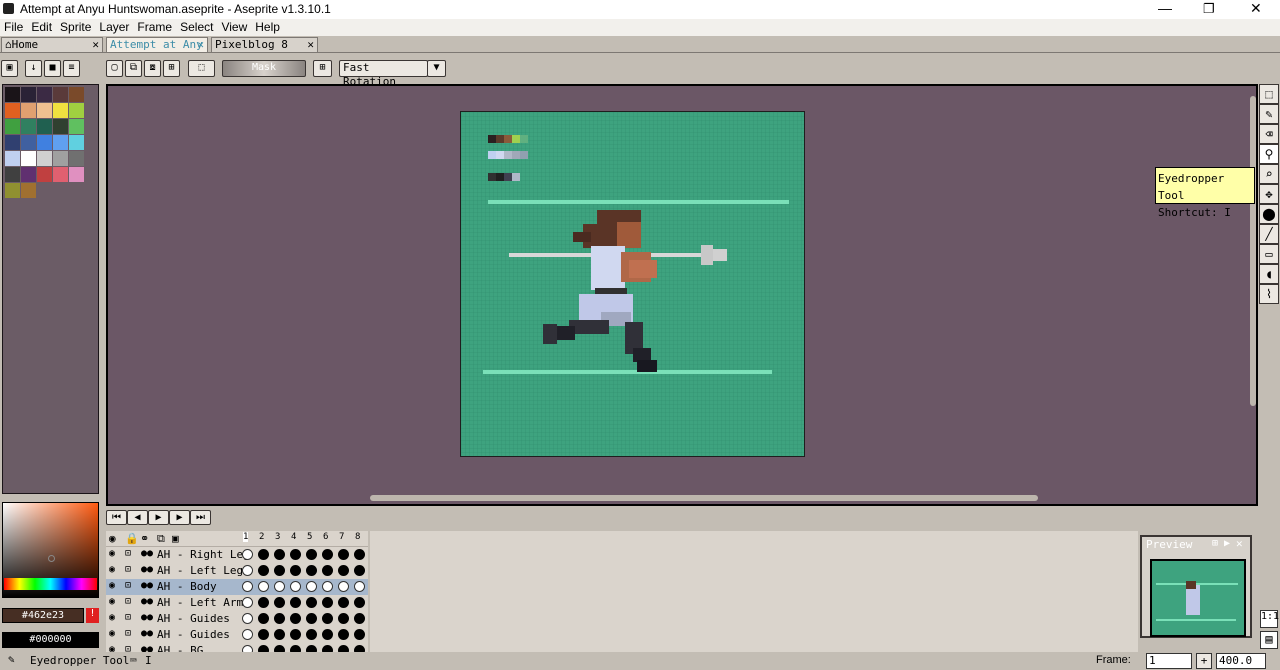 Image resolution: width=1280 pixels, height=670 pixels. Describe the element at coordinates (1269, 94) in the screenshot. I see `rectangular-marquee-icon: ⬚` at that location.